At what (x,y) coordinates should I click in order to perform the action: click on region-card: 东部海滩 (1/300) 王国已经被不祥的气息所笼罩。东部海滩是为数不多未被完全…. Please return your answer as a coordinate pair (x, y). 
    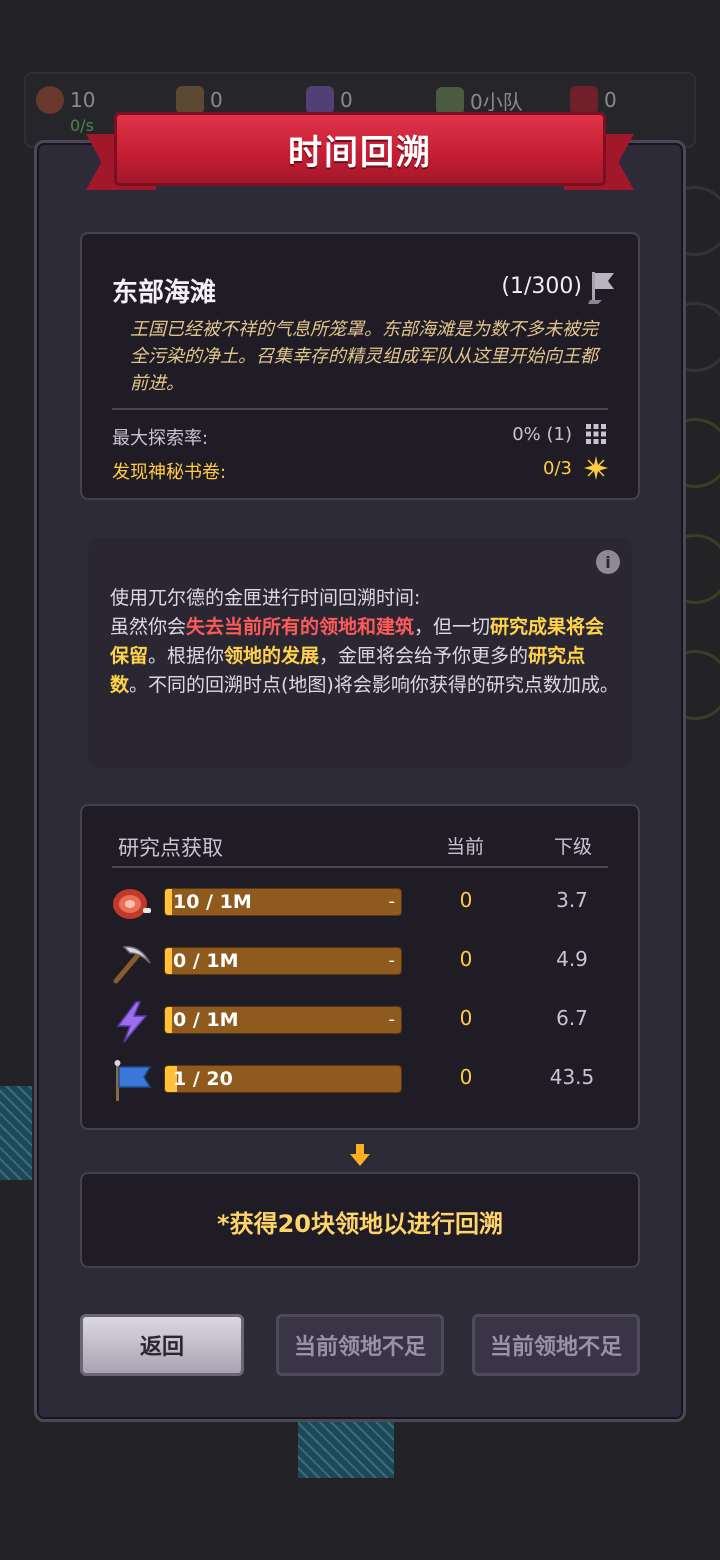
    Looking at the image, I should click on (360, 366).